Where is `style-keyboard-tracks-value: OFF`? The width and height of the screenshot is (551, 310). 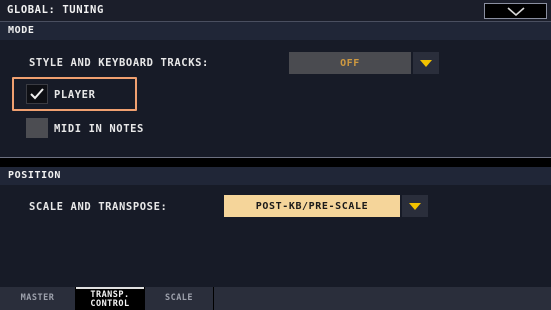 style-keyboard-tracks-value: OFF is located at coordinates (350, 63).